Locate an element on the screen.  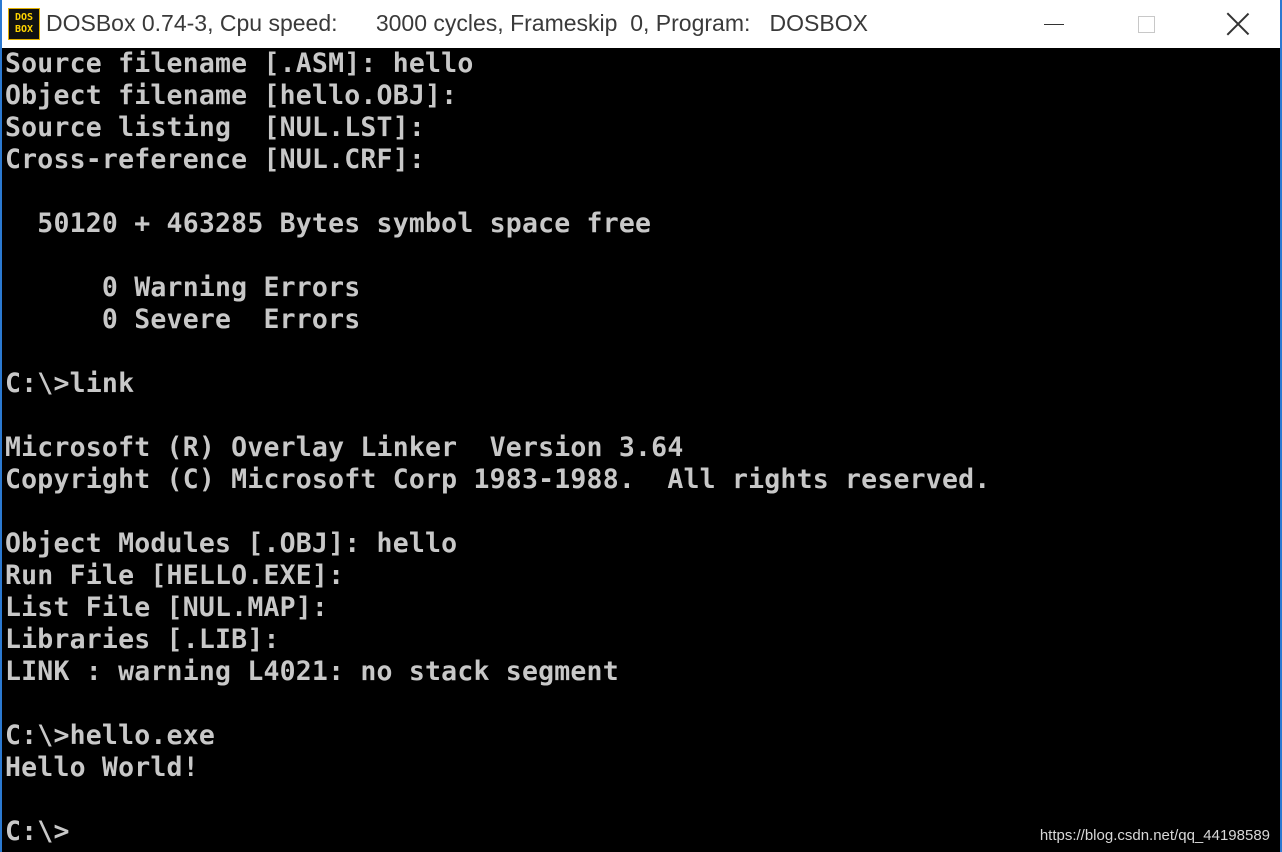
icon-text-top: DOS is located at coordinates (24, 17).